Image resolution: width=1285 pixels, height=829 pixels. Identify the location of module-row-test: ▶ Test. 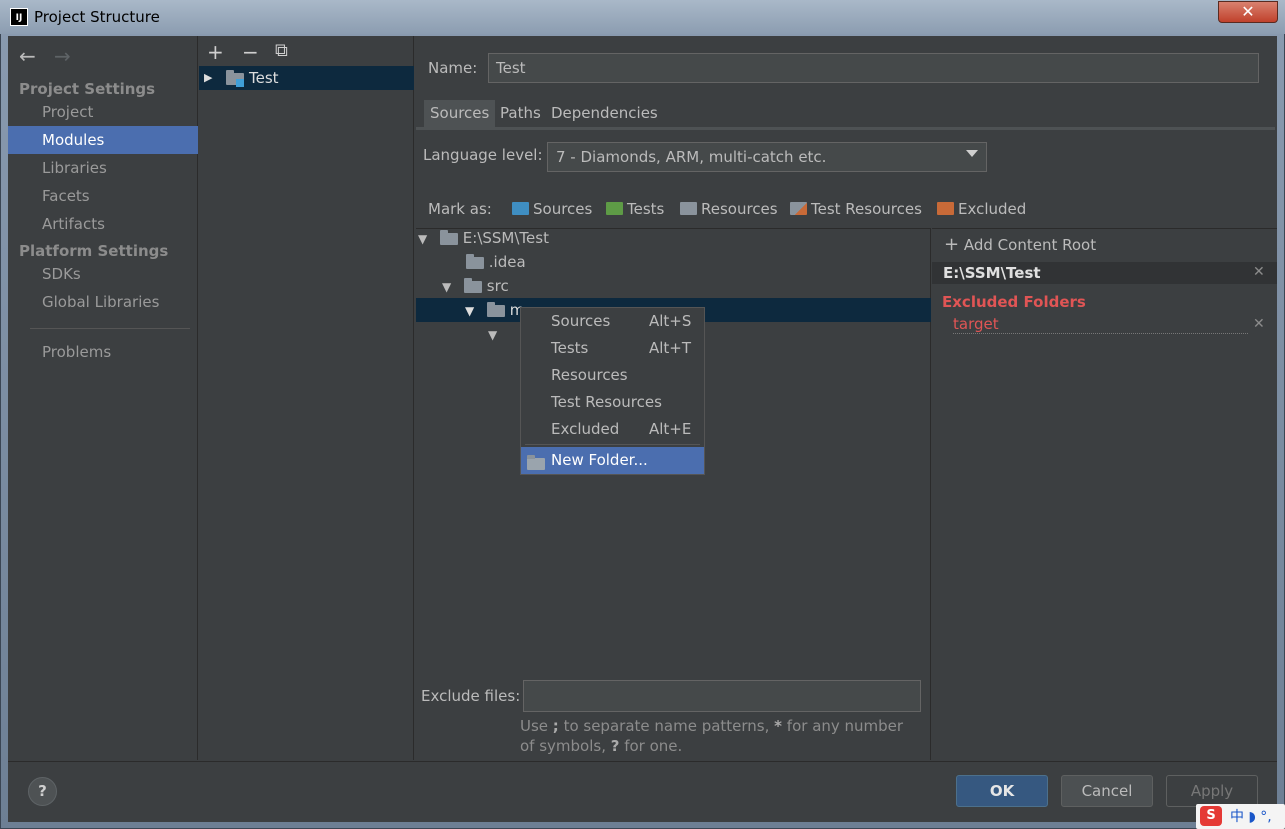
(306, 78).